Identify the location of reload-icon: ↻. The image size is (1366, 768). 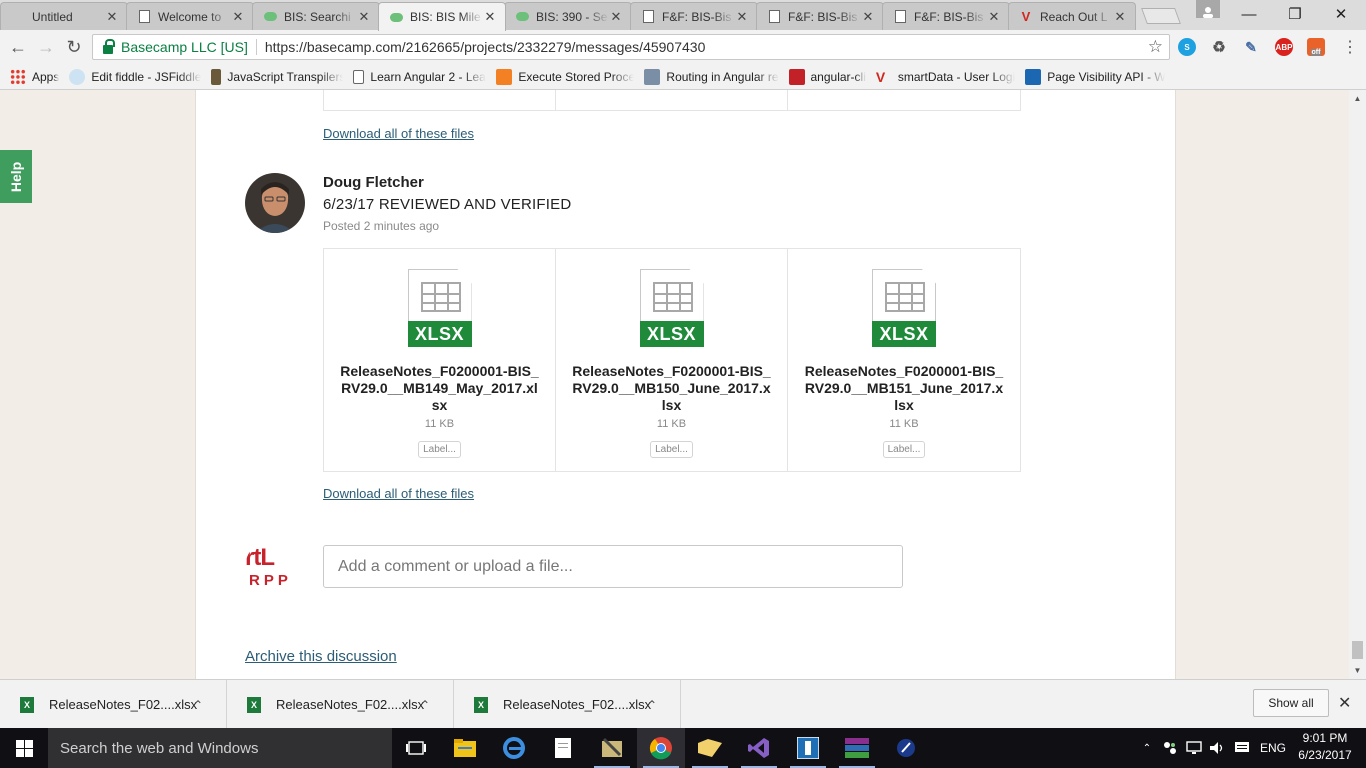
(74, 47).